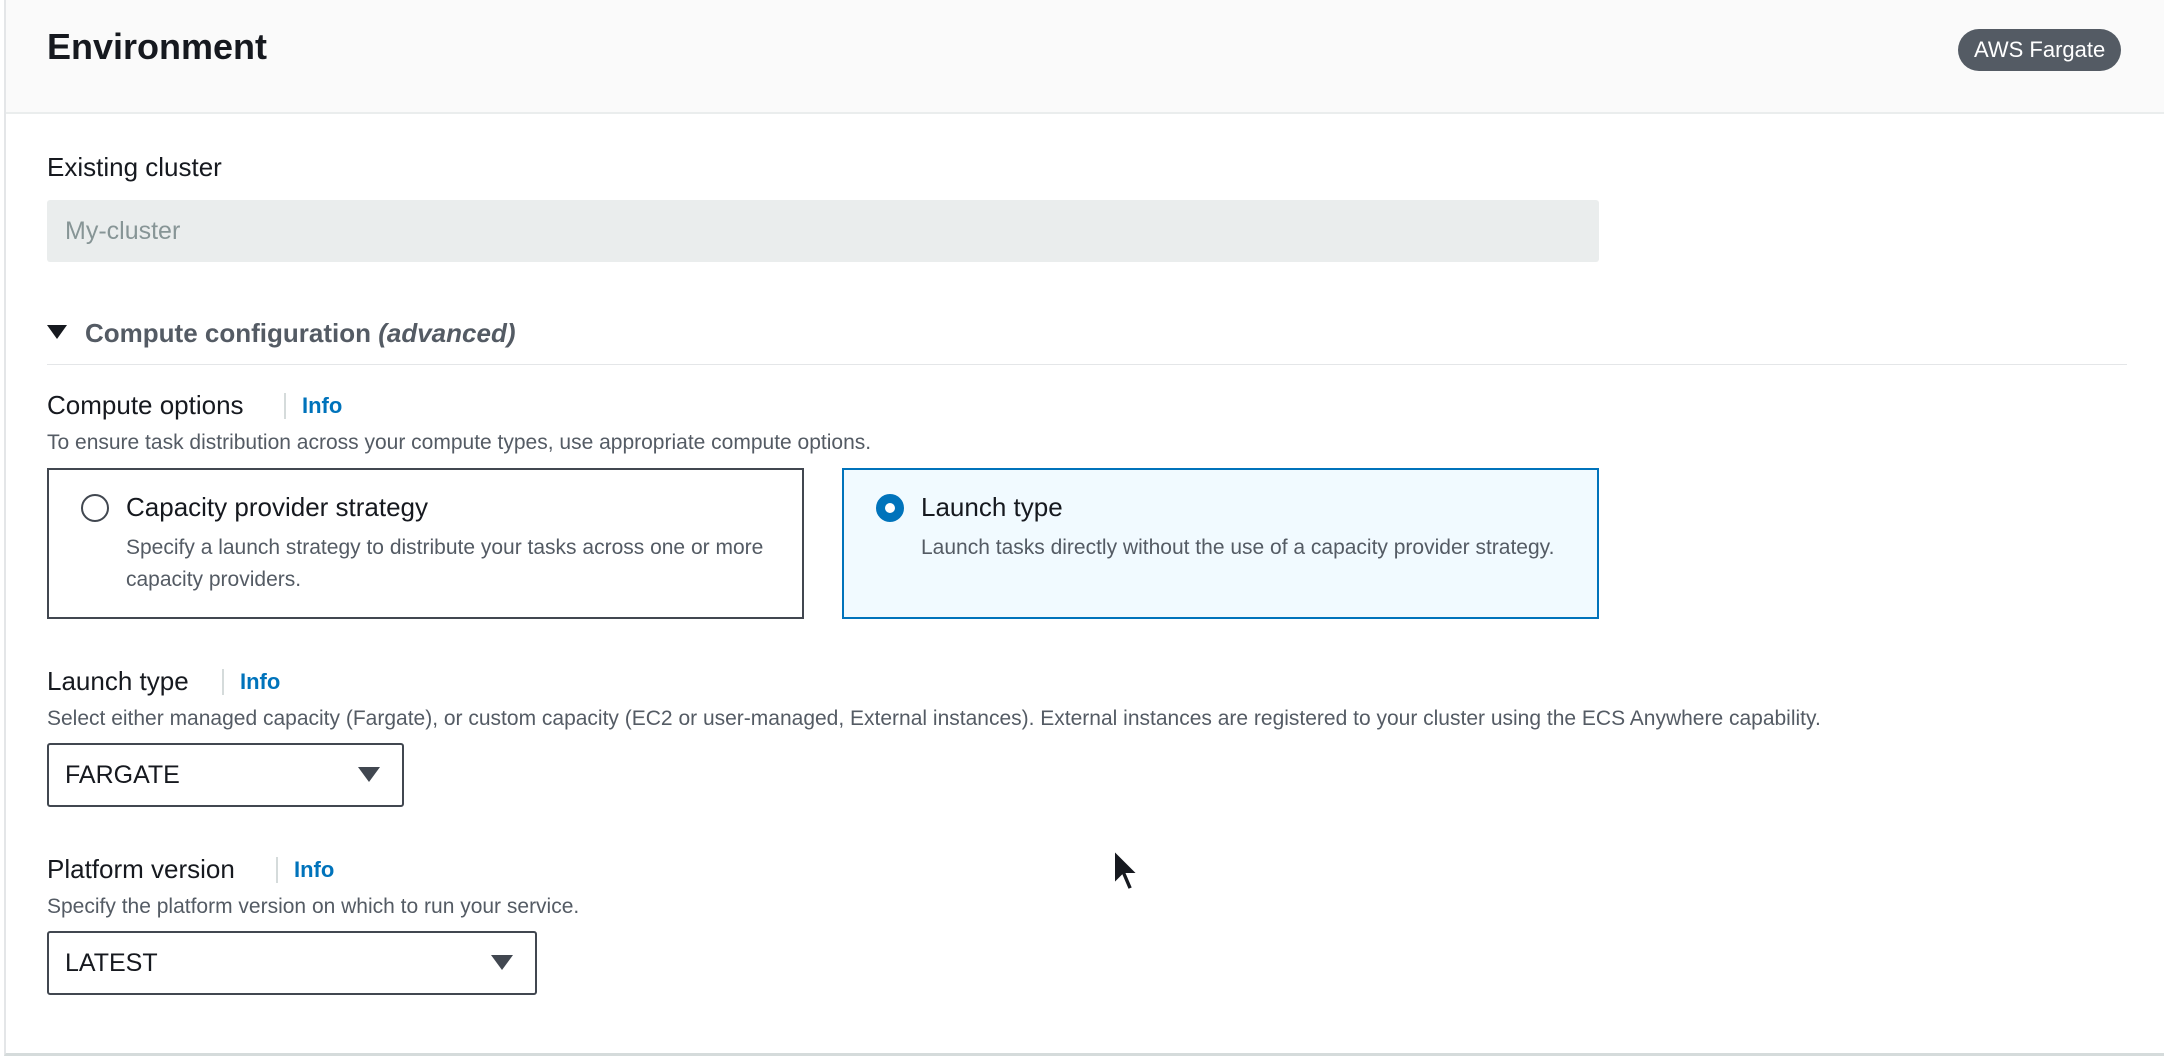 The image size is (2164, 1061). What do you see at coordinates (1127, 870) in the screenshot?
I see `mouse-pointer-icon` at bounding box center [1127, 870].